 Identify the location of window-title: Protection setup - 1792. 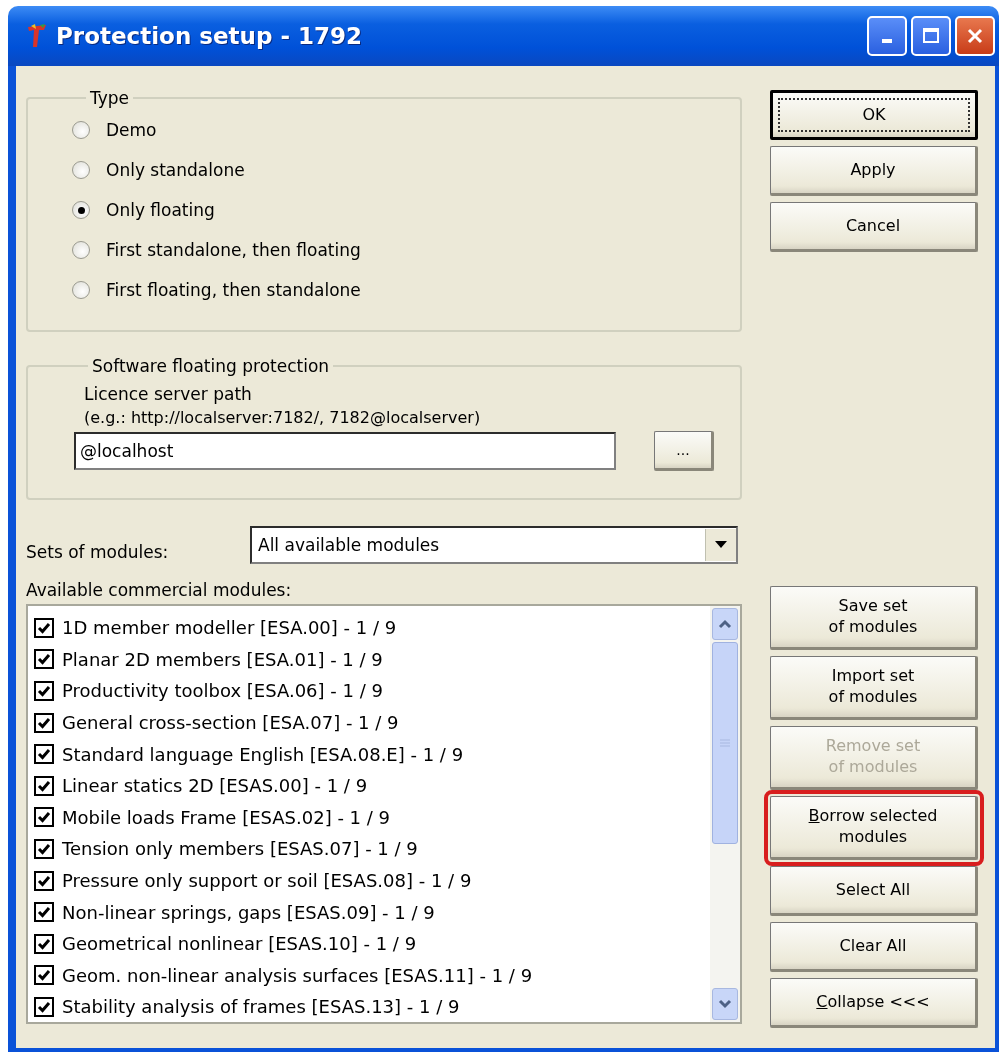
(209, 36).